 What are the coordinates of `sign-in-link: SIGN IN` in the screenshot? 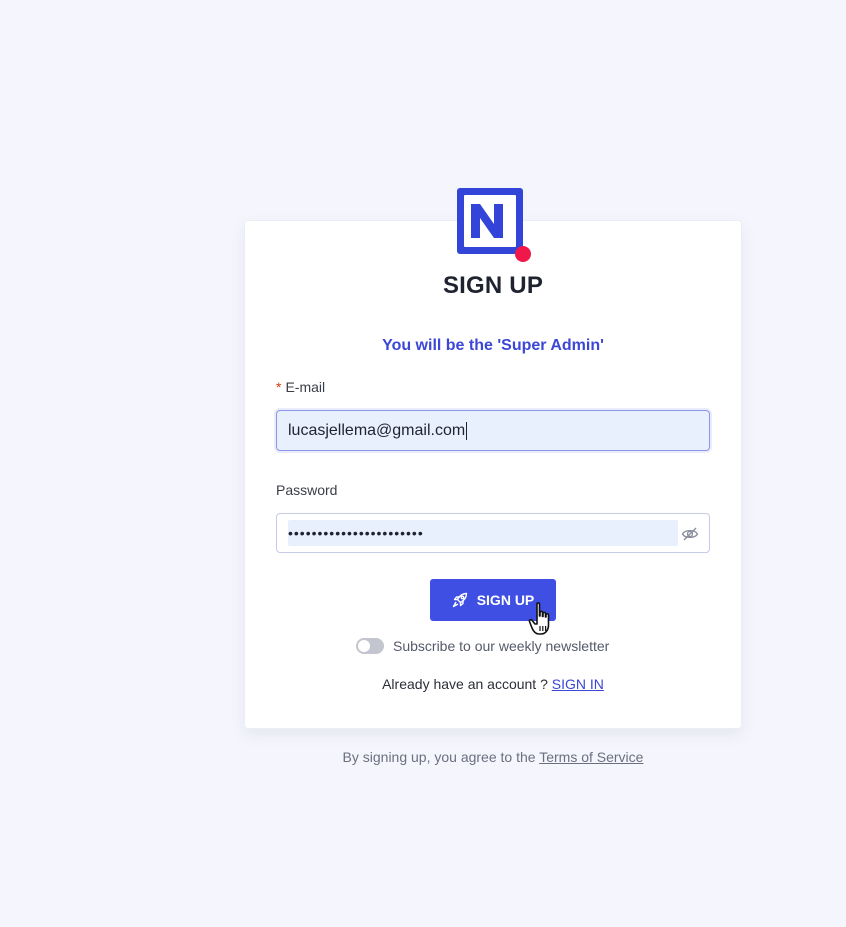 It's located at (578, 684).